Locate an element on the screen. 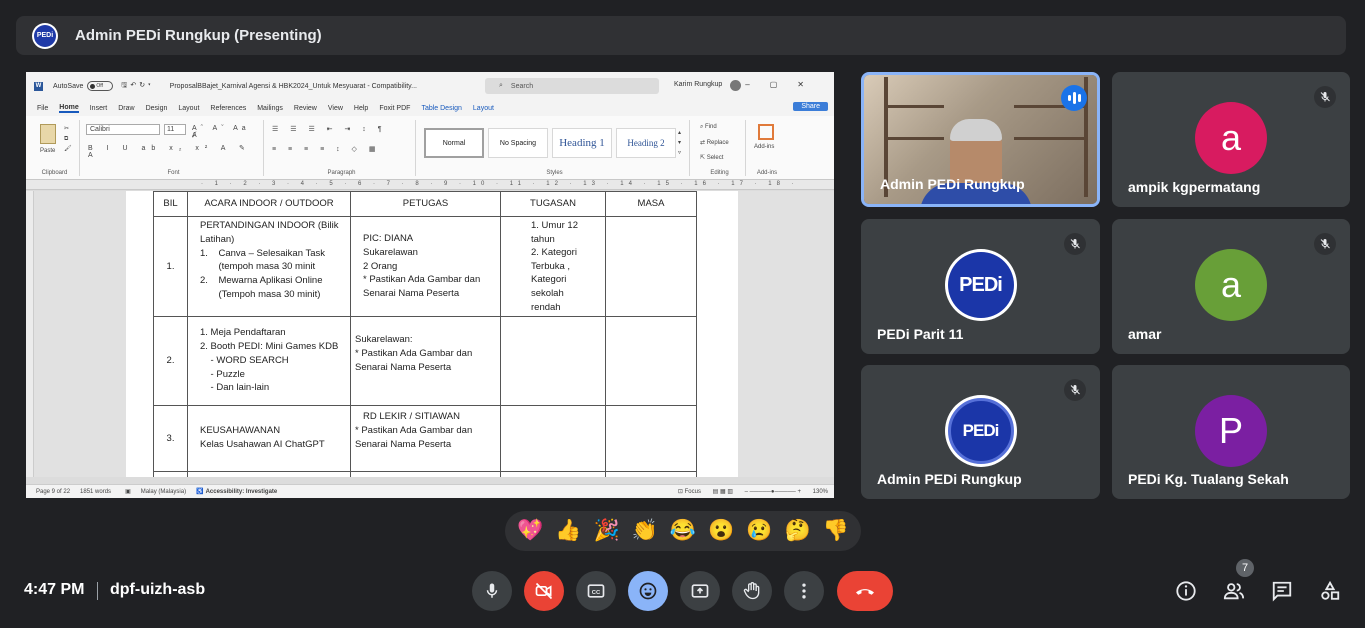  share-button: Share is located at coordinates (810, 106).